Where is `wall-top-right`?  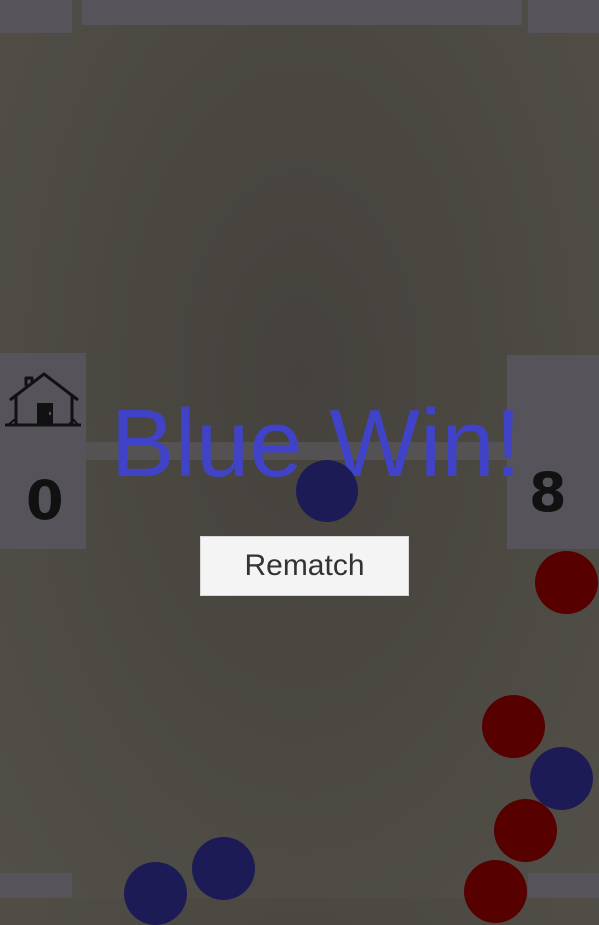 wall-top-right is located at coordinates (563, 16).